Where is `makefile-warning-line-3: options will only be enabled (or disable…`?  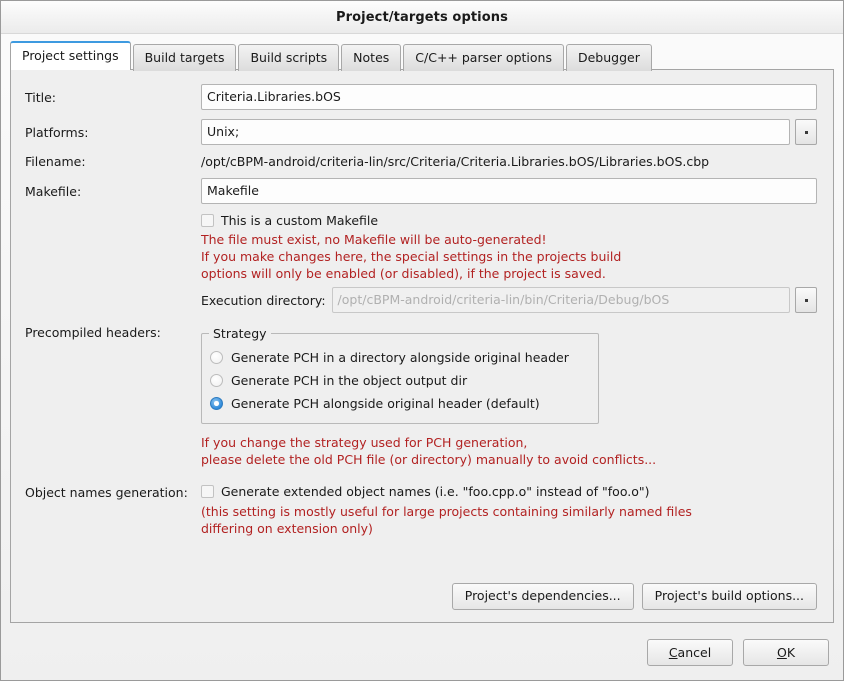
makefile-warning-line-3: options will only be enabled (or disable… is located at coordinates (403, 273).